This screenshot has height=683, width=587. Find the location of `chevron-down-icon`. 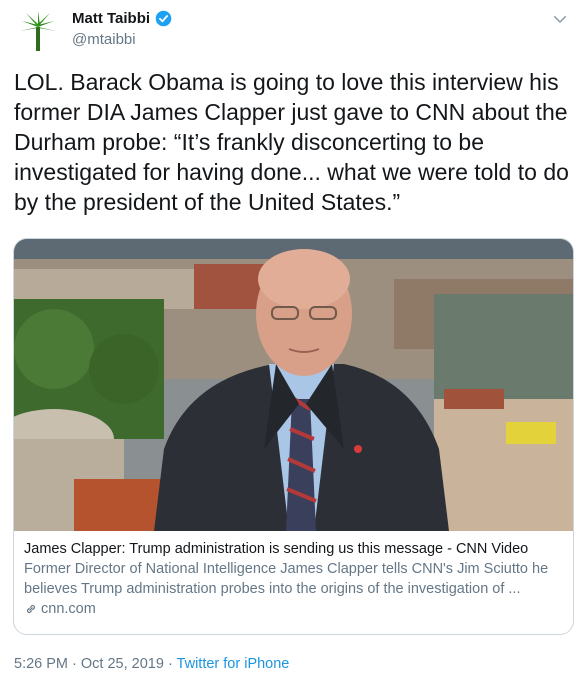

chevron-down-icon is located at coordinates (560, 19).